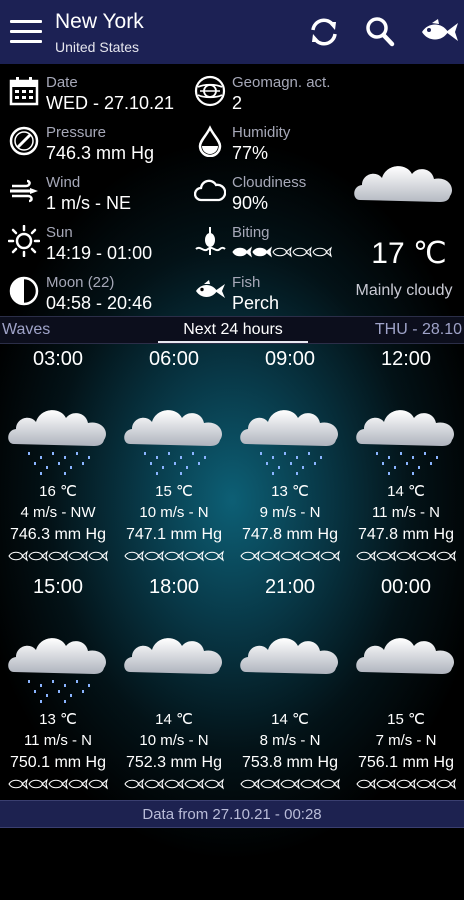  What do you see at coordinates (324, 32) in the screenshot?
I see `refresh-icon` at bounding box center [324, 32].